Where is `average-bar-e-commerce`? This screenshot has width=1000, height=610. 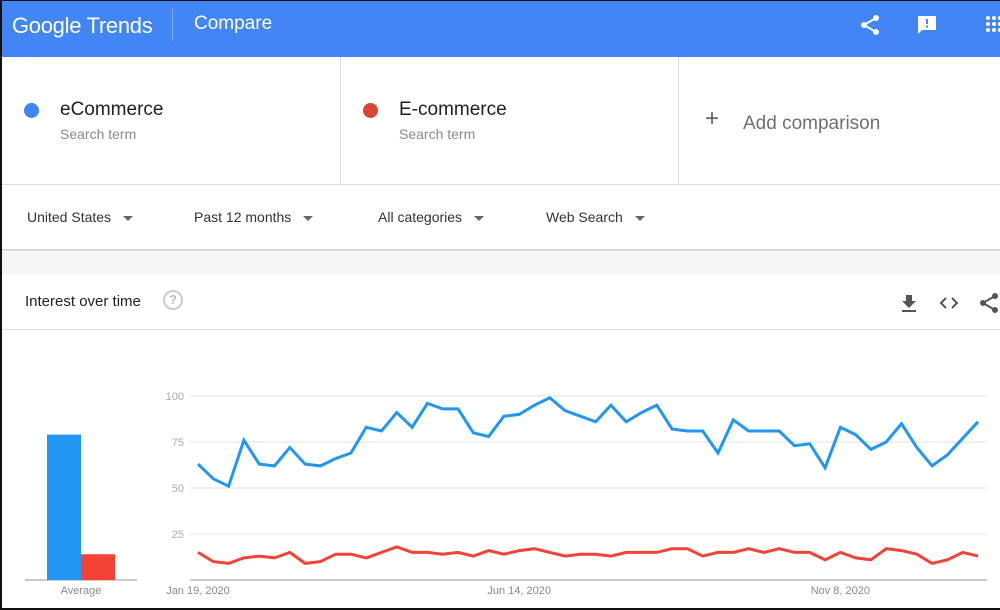
average-bar-e-commerce is located at coordinates (98, 567).